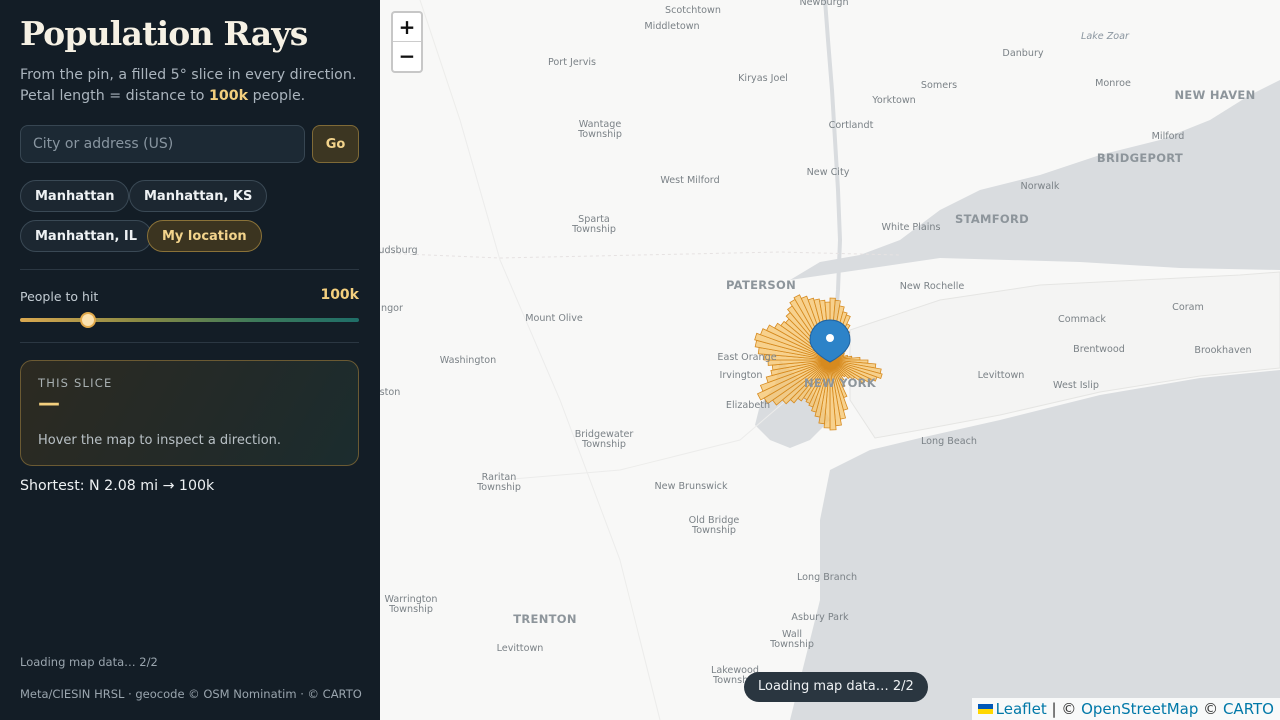 The image size is (1280, 720). I want to click on place-label: BRIDGEPORT, so click(1140, 158).